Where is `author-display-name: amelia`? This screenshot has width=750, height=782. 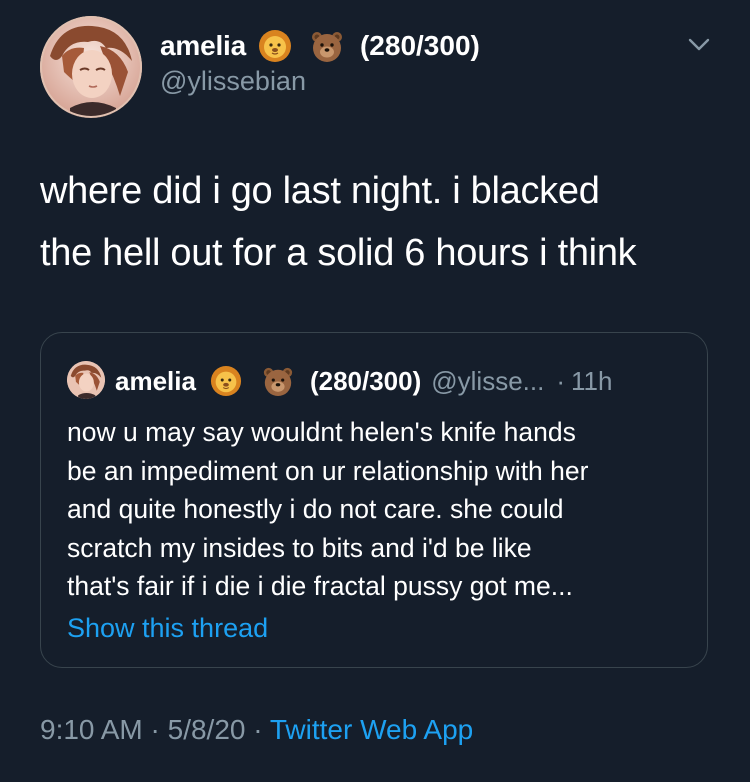 author-display-name: amelia is located at coordinates (203, 46).